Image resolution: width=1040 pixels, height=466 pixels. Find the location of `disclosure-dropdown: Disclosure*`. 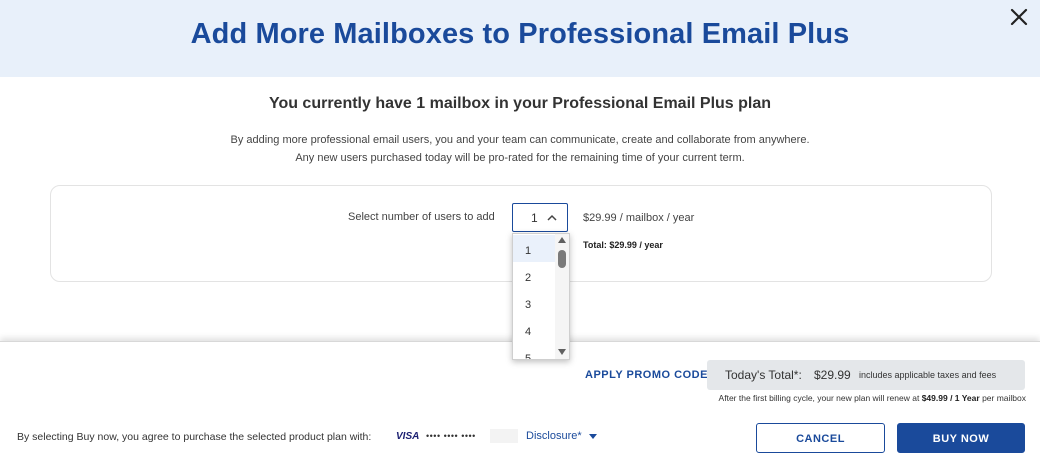

disclosure-dropdown: Disclosure* is located at coordinates (561, 436).